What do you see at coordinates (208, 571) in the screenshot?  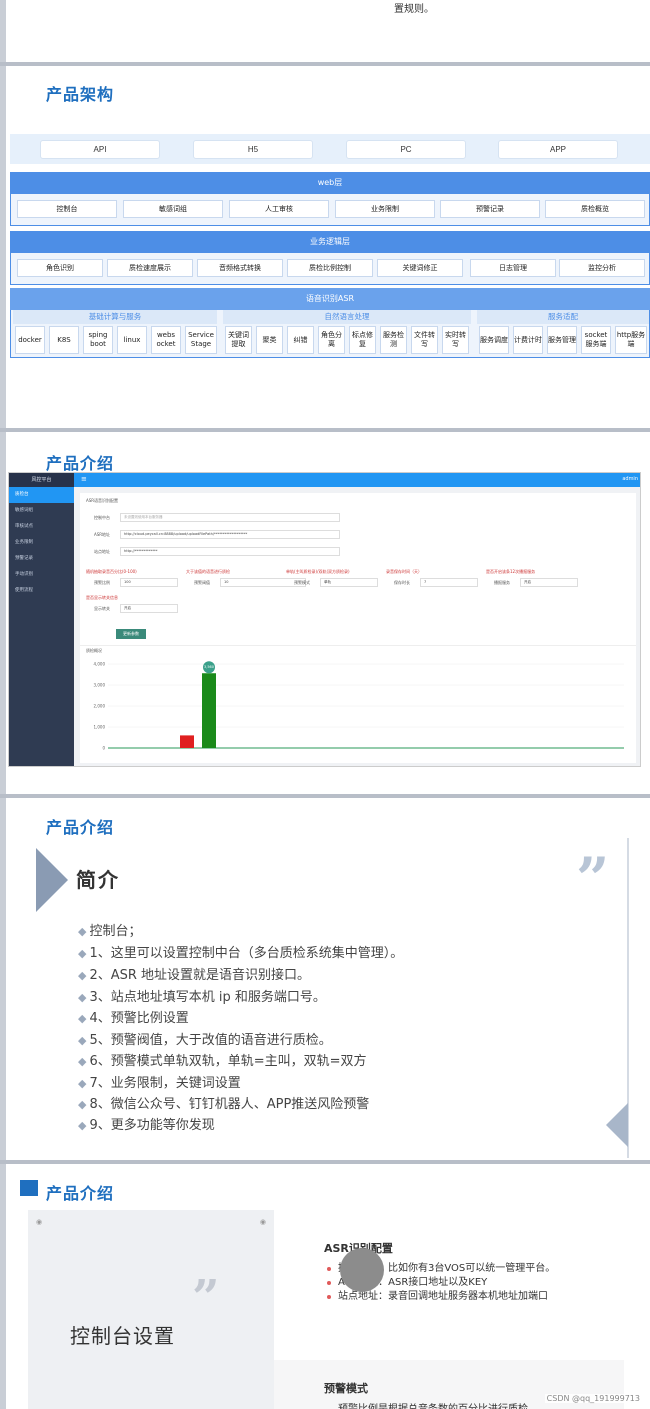 I see `field-hint: 大于该值的语音进行质检` at bounding box center [208, 571].